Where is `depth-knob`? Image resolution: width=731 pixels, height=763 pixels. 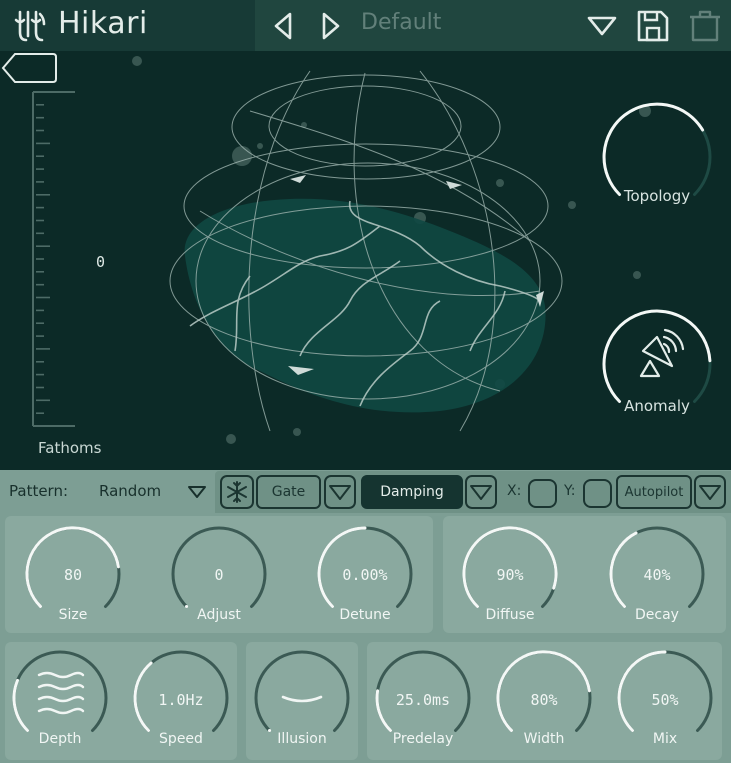 depth-knob is located at coordinates (60, 691).